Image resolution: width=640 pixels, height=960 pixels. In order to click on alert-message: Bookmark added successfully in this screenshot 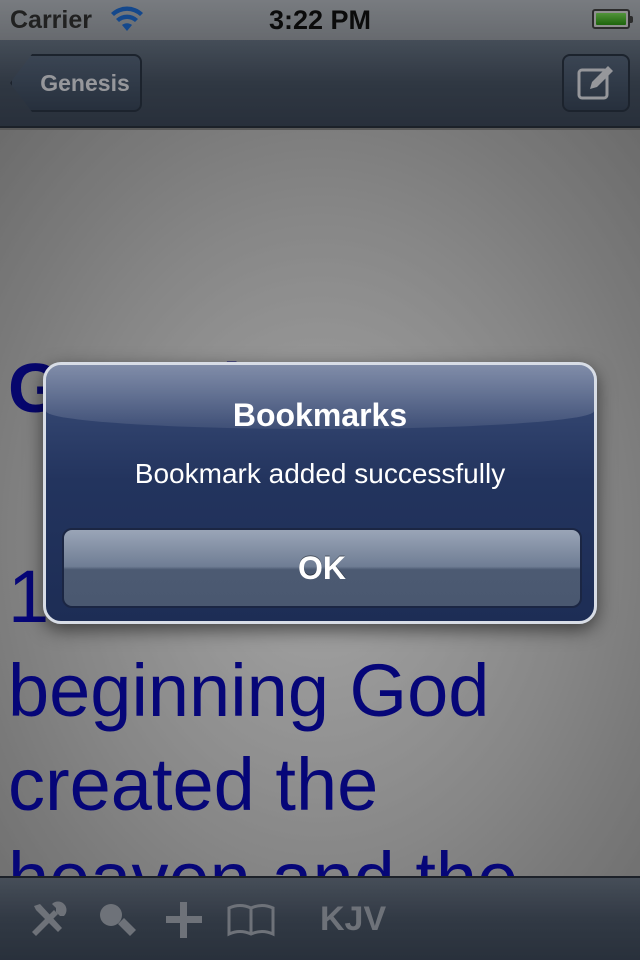, I will do `click(320, 473)`.